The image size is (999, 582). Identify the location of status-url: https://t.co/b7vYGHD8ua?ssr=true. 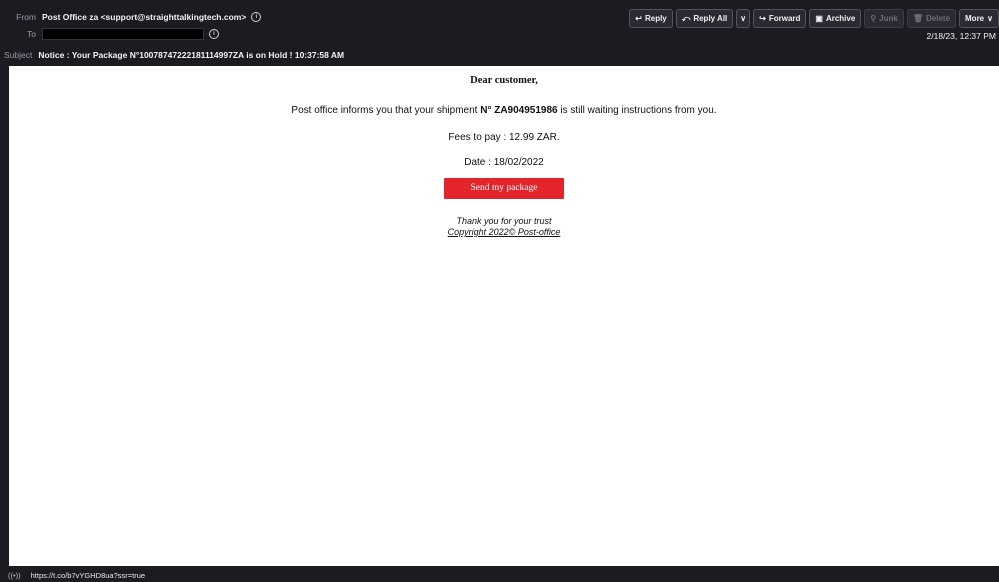
(88, 575).